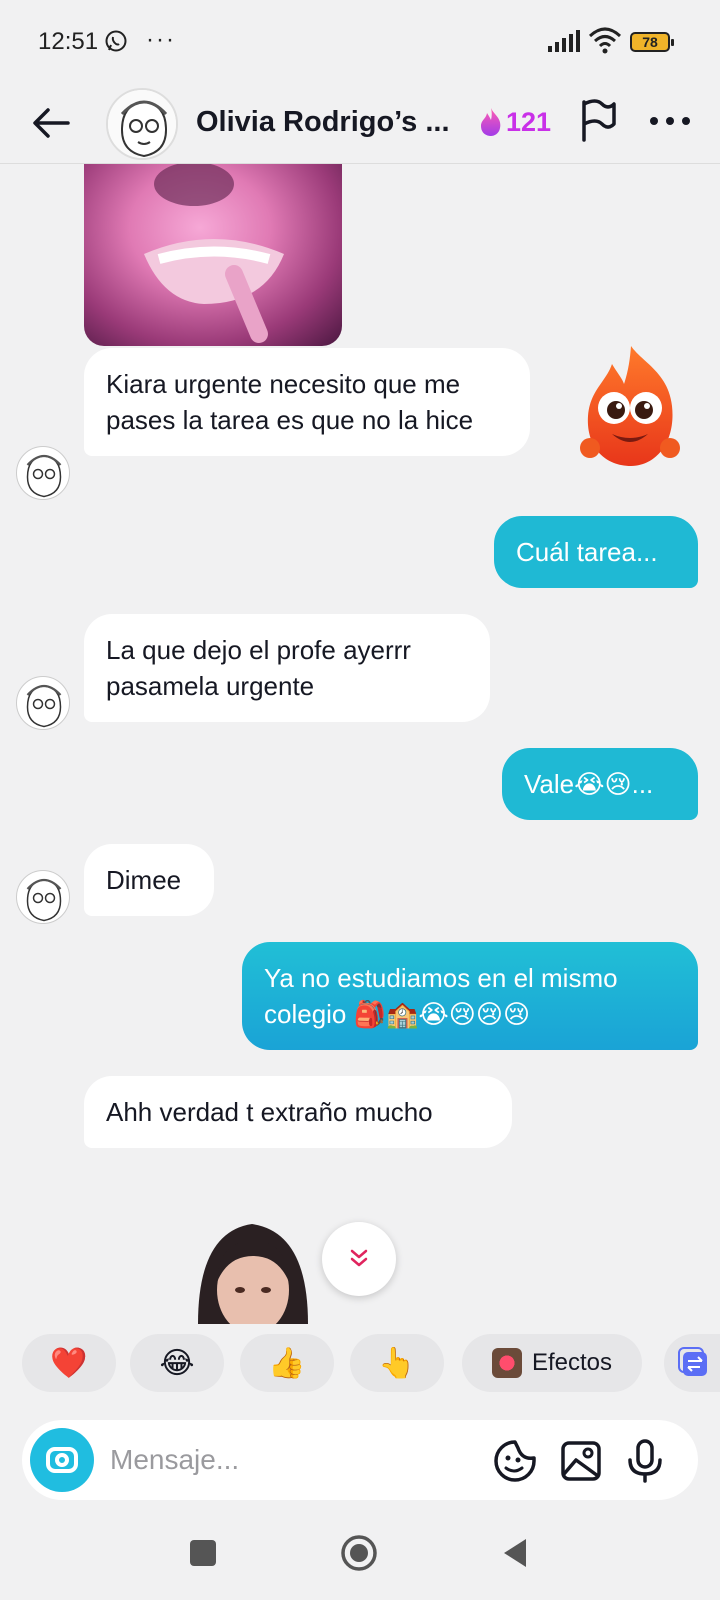 This screenshot has width=720, height=1600. What do you see at coordinates (631, 406) in the screenshot?
I see `fire-mascot-sticker` at bounding box center [631, 406].